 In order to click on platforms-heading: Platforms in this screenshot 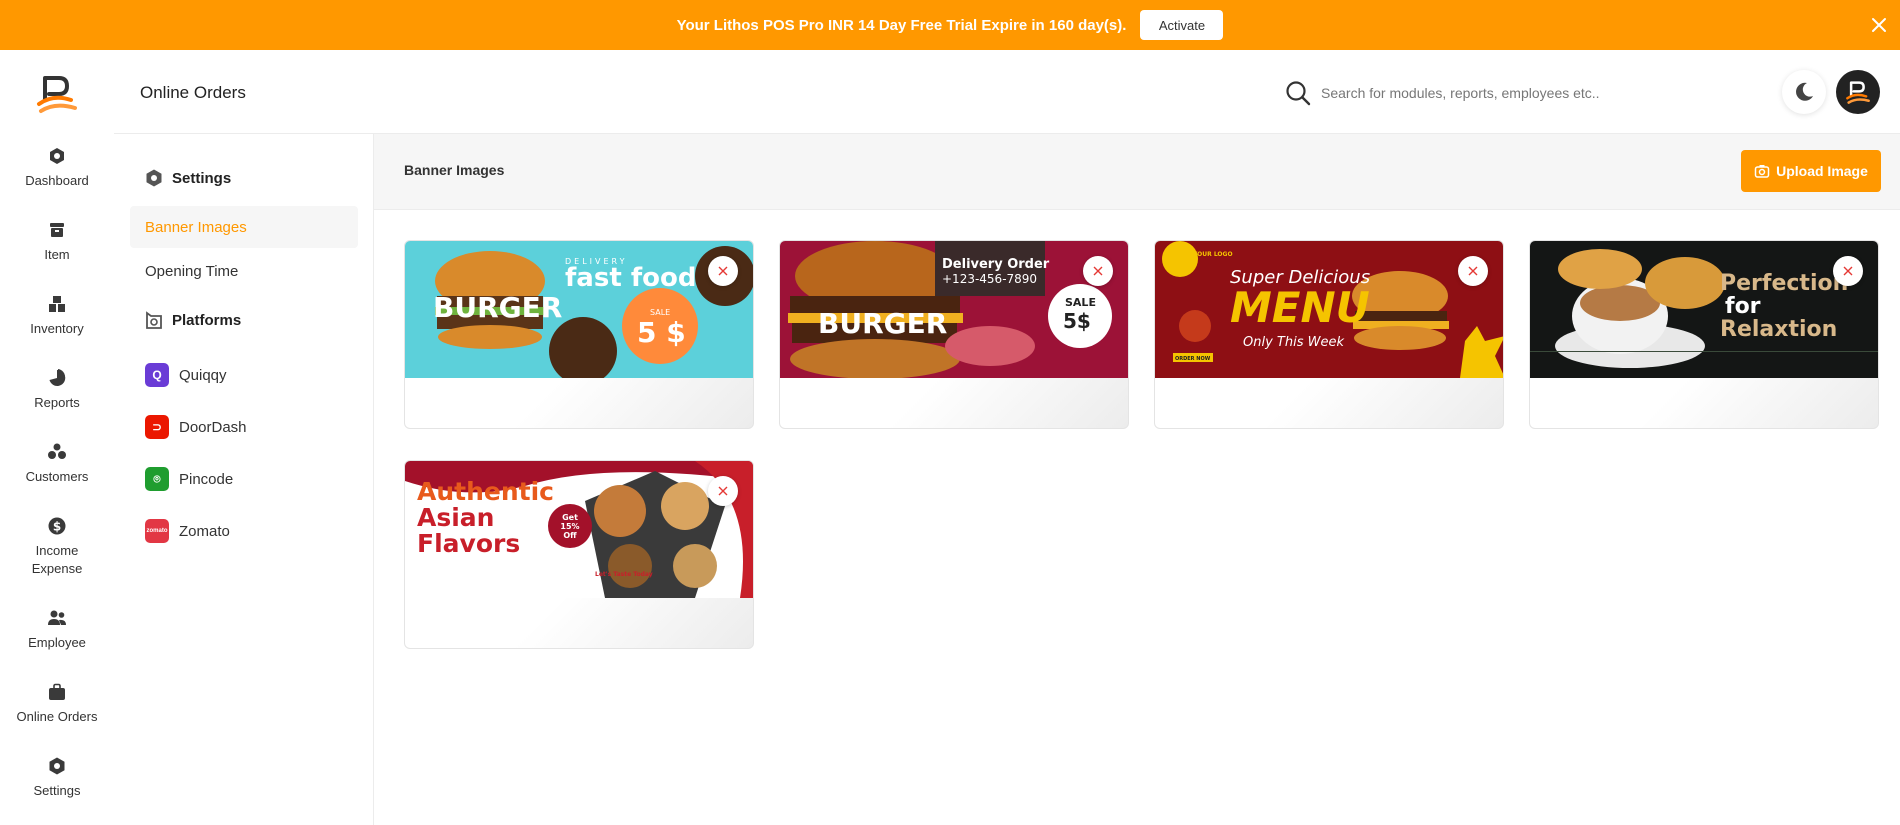, I will do `click(192, 320)`.